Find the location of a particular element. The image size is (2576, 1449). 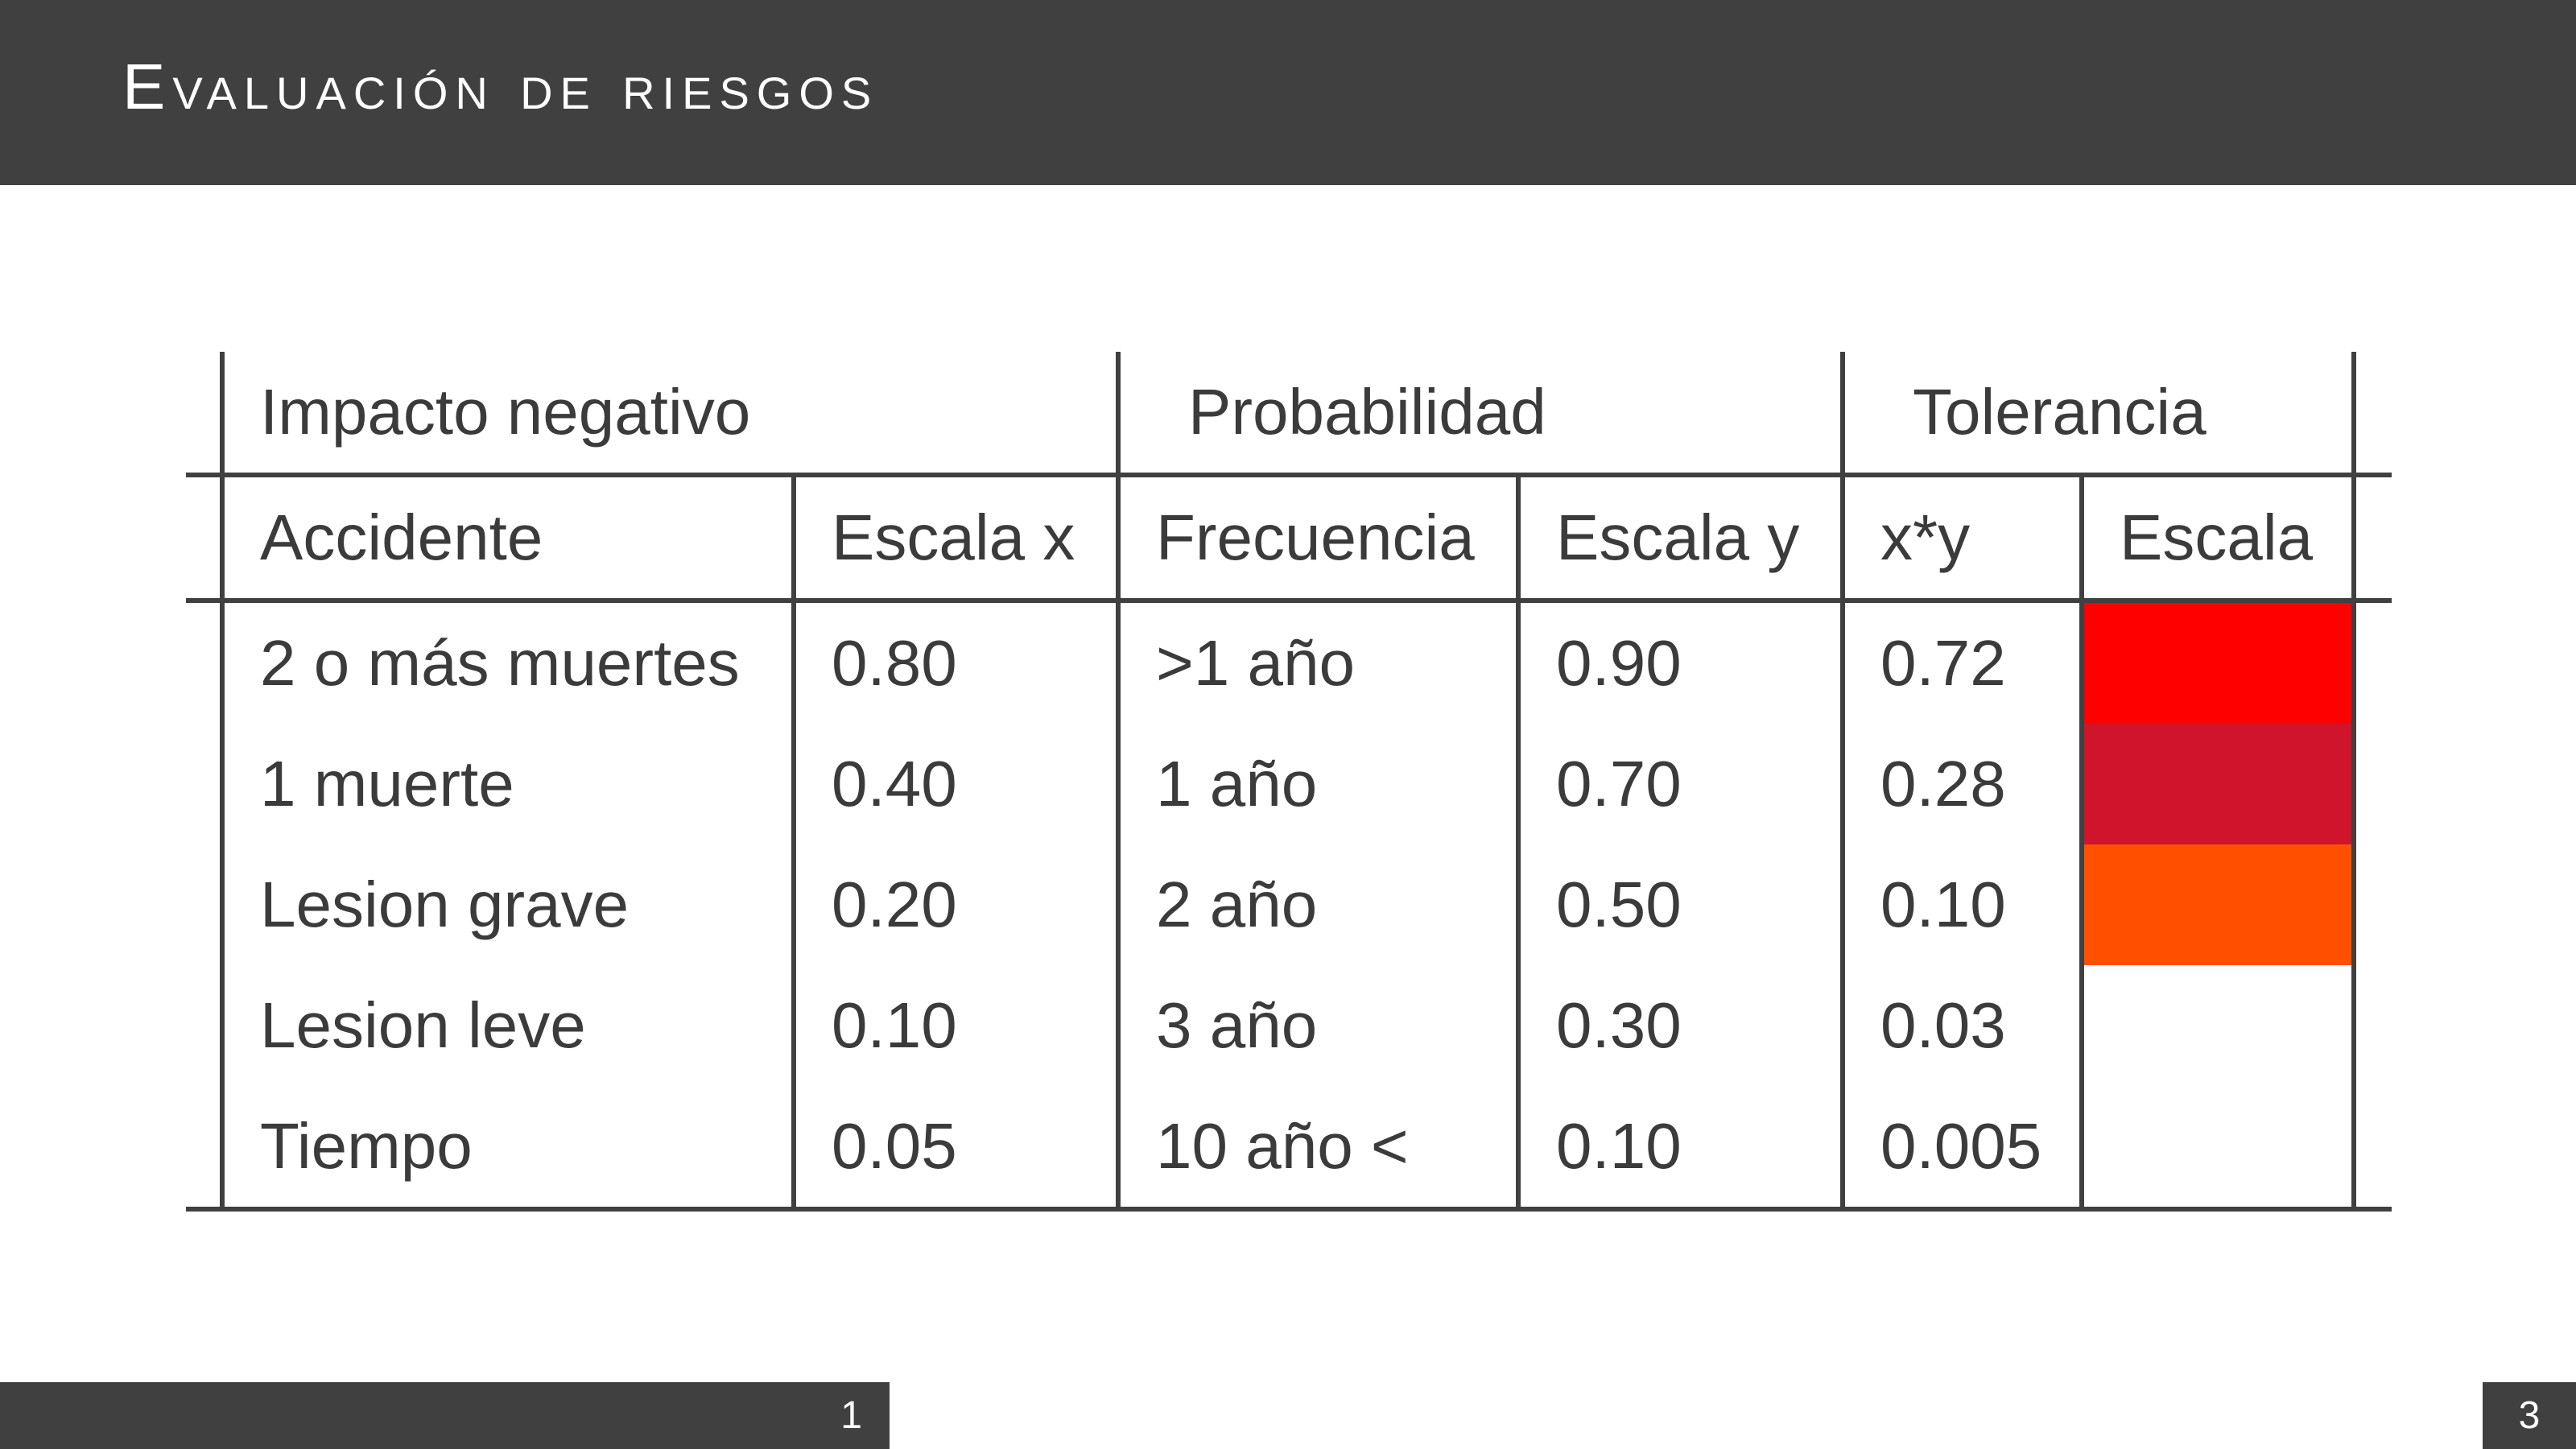

table-row: Tiempo 0.05 10 año < 0.10 0.005 is located at coordinates (1289, 1149).